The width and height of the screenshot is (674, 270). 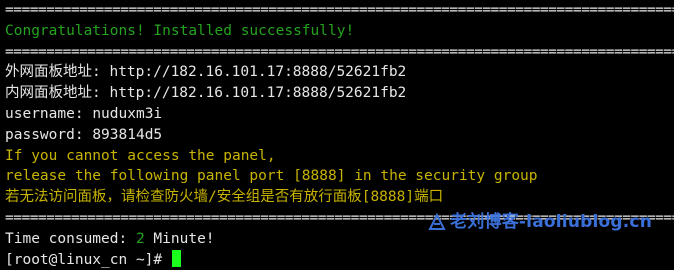 What do you see at coordinates (339, 135) in the screenshot?
I see `password-line: password: 893814d5` at bounding box center [339, 135].